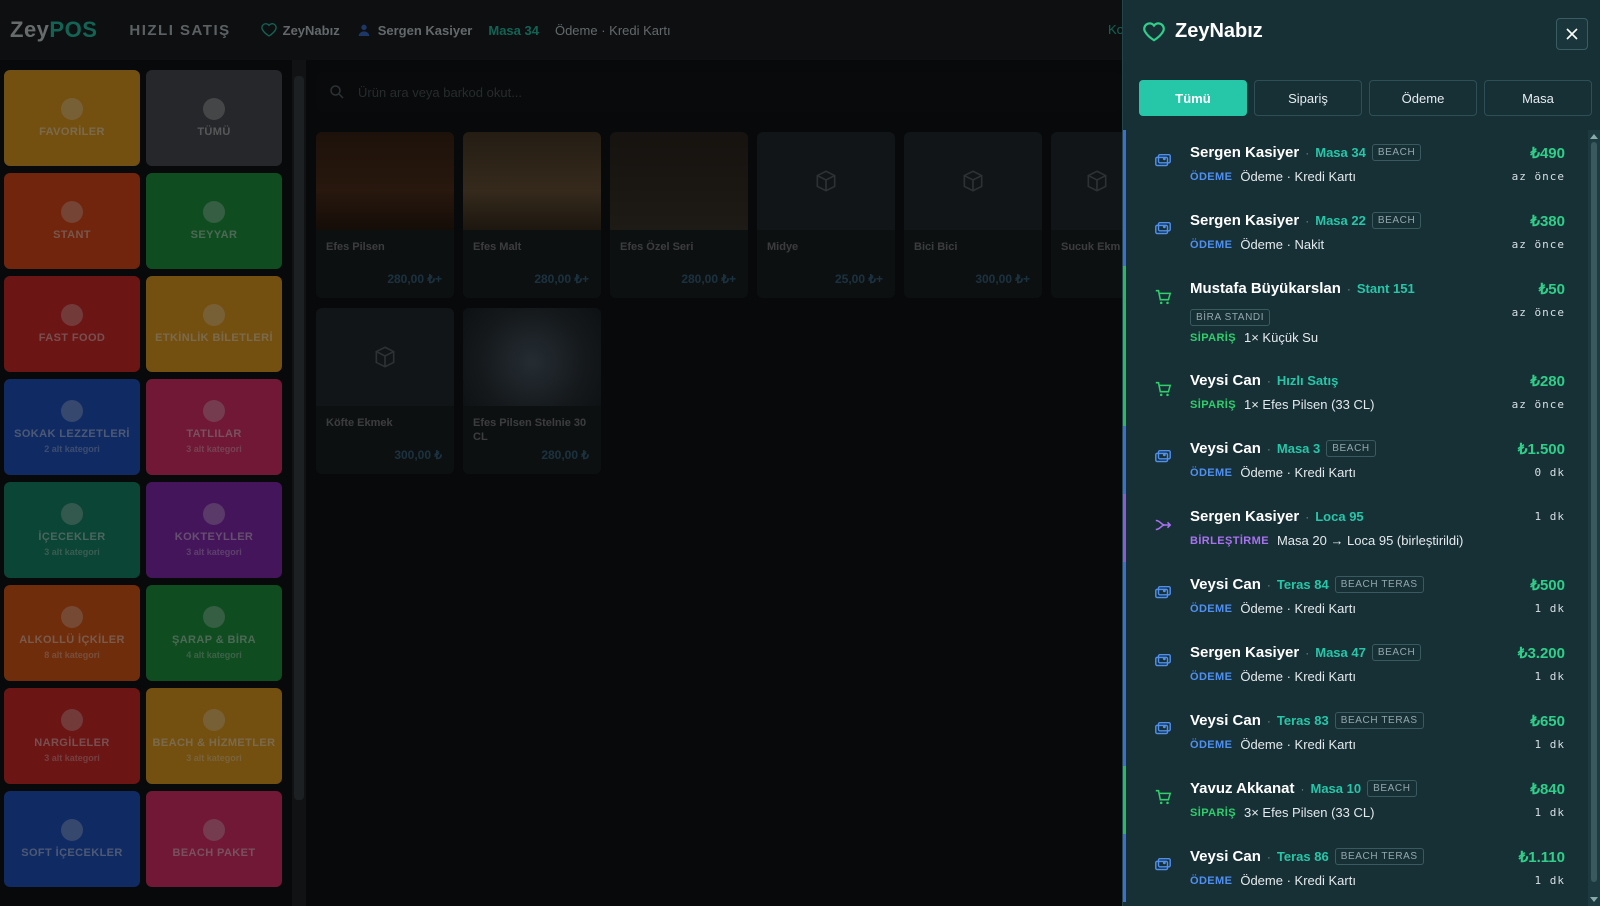 This screenshot has width=1600, height=906. What do you see at coordinates (1370, 540) in the screenshot?
I see `activity-description: Masa 20 → Loca 95 (birleştirildi)` at bounding box center [1370, 540].